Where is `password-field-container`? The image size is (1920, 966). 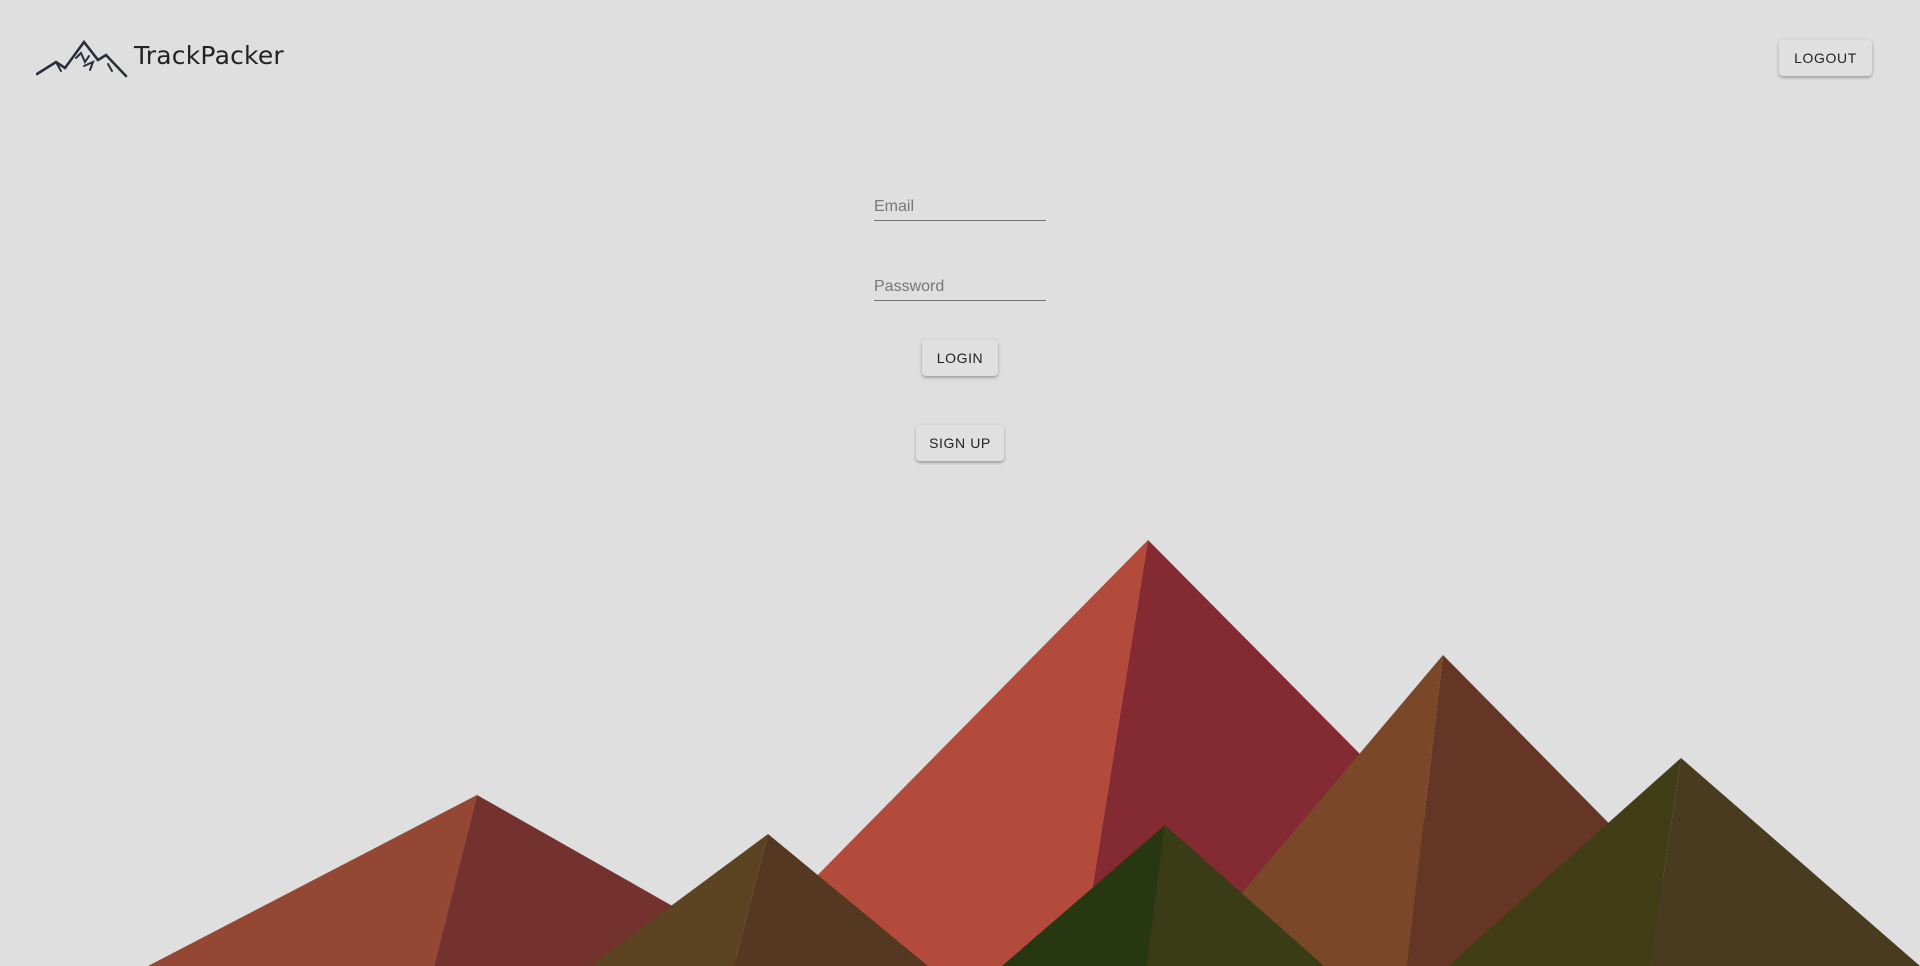 password-field-container is located at coordinates (960, 280).